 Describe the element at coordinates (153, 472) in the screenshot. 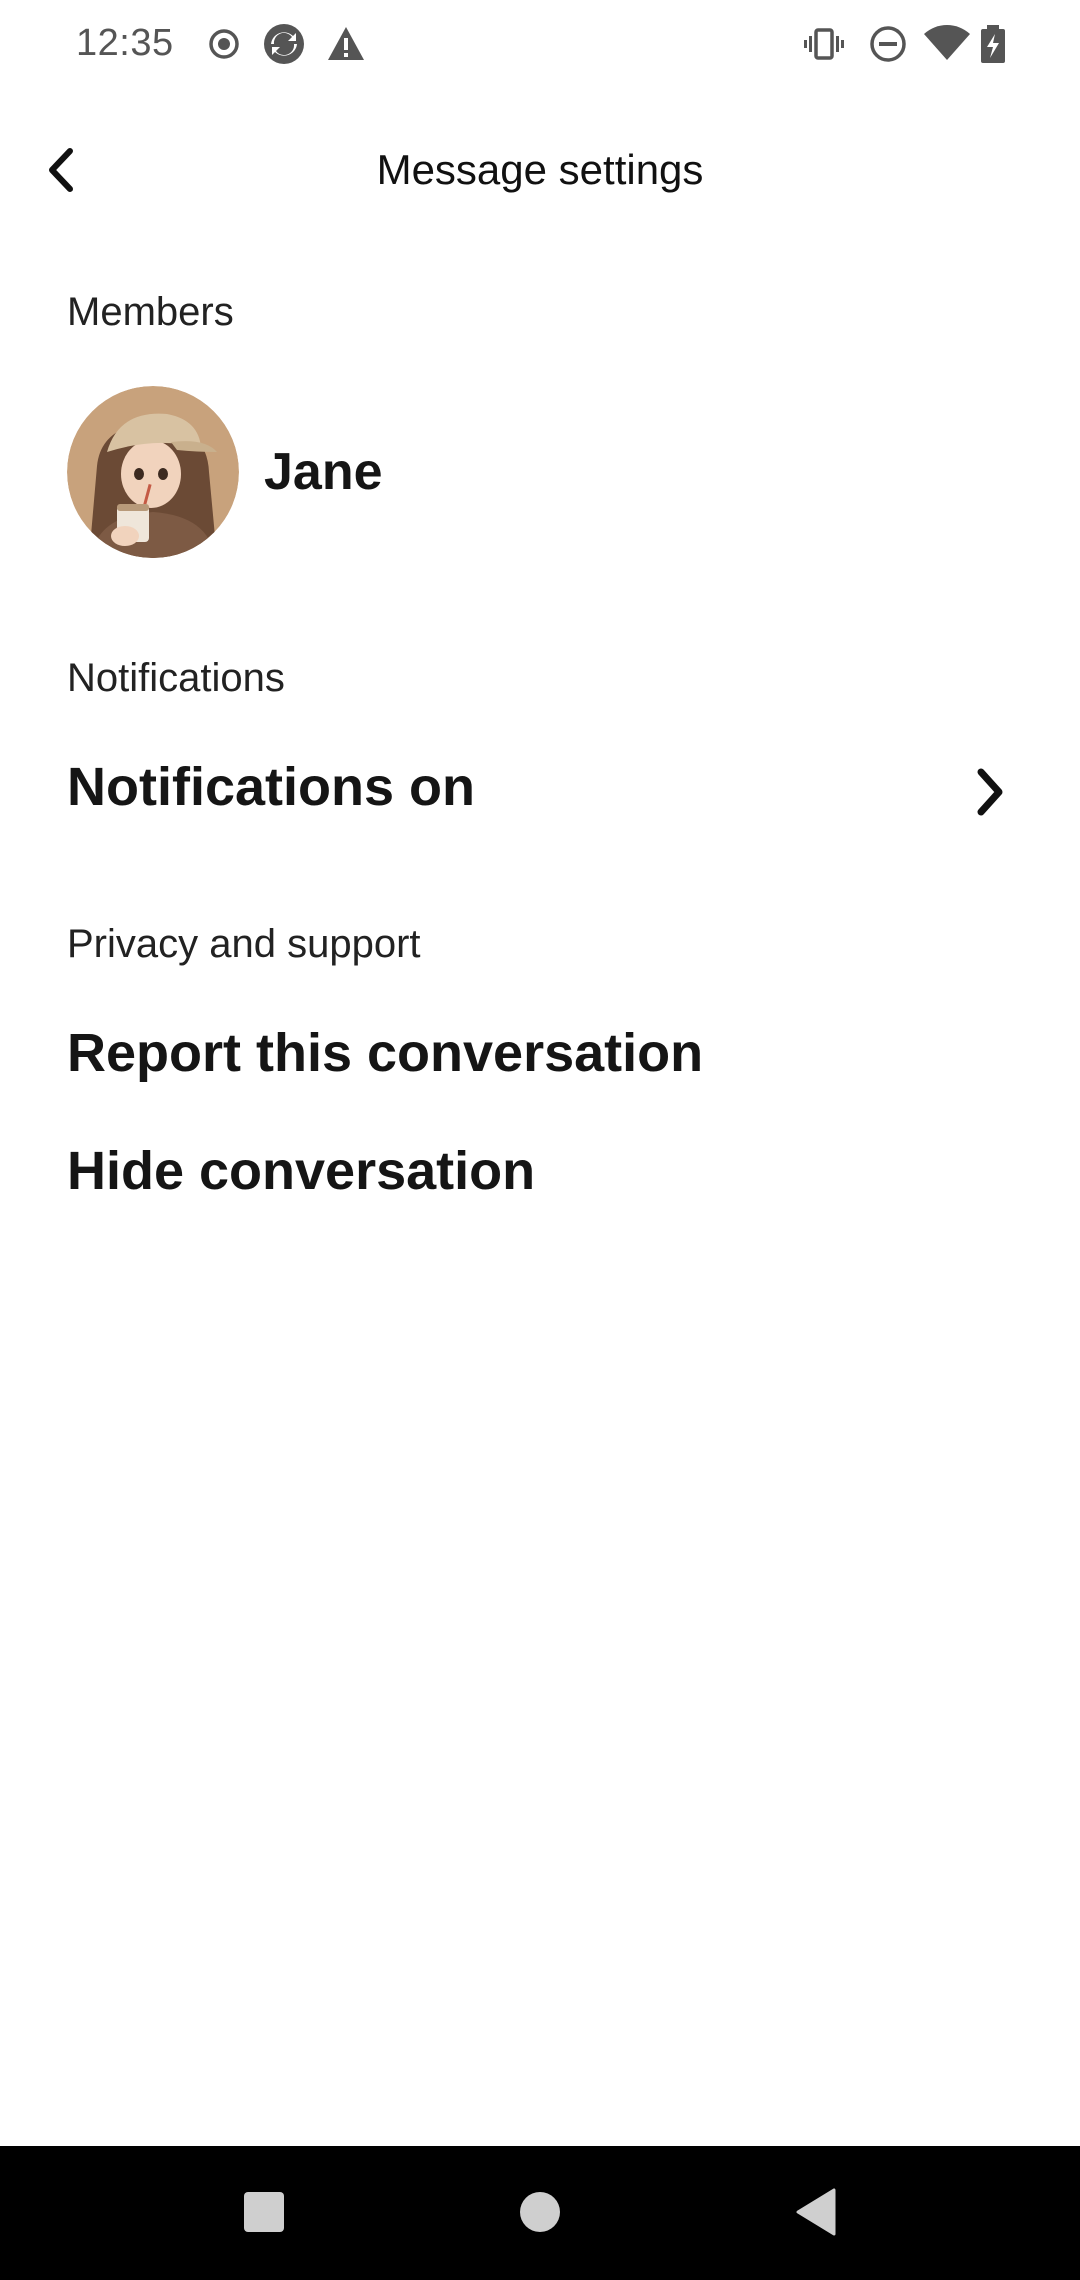

I see `avatar` at that location.